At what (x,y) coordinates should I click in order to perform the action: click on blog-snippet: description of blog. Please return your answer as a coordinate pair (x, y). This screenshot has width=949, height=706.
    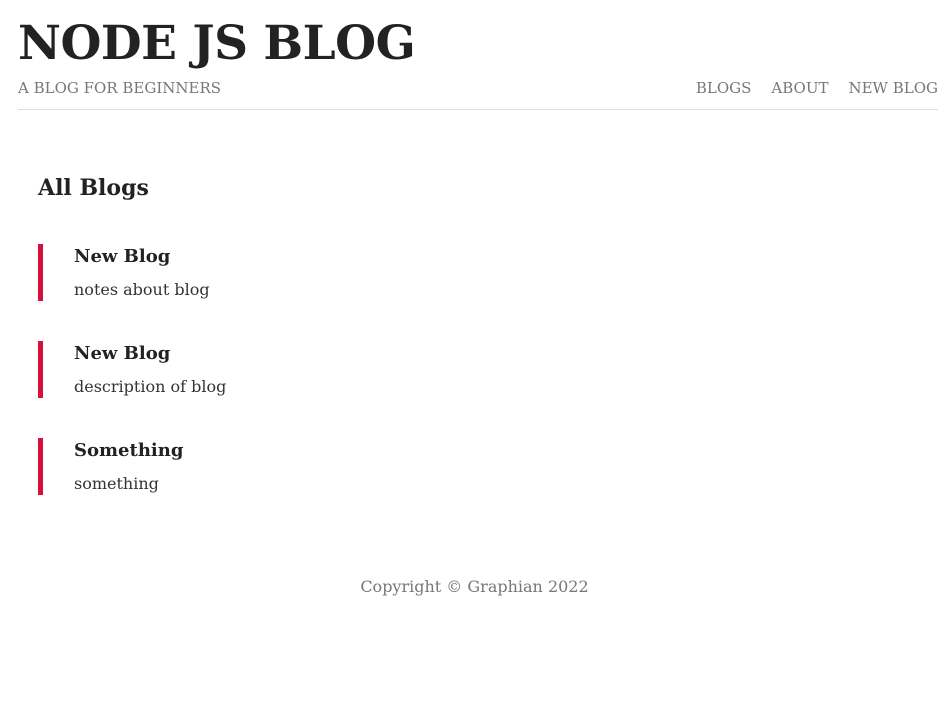
    Looking at the image, I should click on (150, 386).